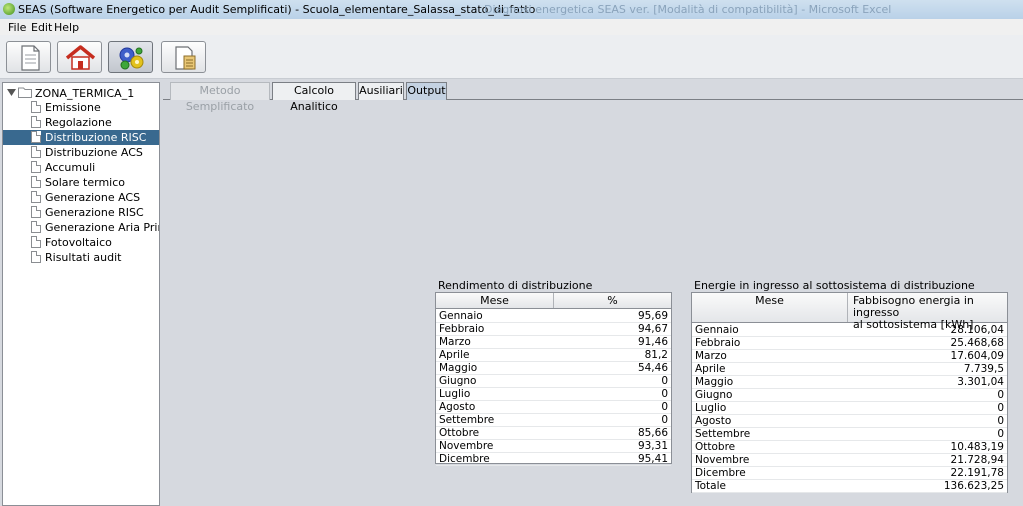 The height and width of the screenshot is (506, 1023). Describe the element at coordinates (81, 167) in the screenshot. I see `tree-item-accumuli: Accumuli` at that location.